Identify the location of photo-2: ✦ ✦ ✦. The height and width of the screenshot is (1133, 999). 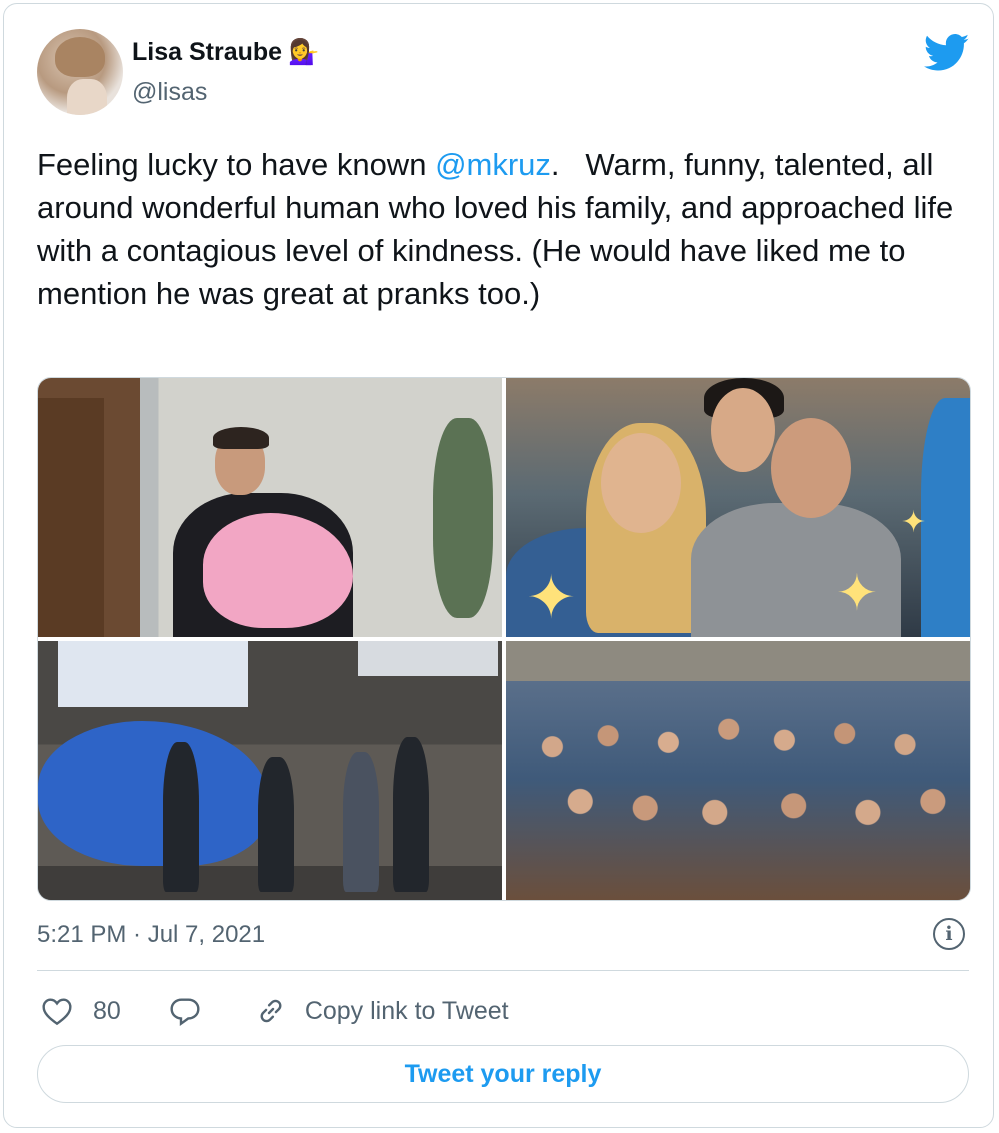
(738, 507).